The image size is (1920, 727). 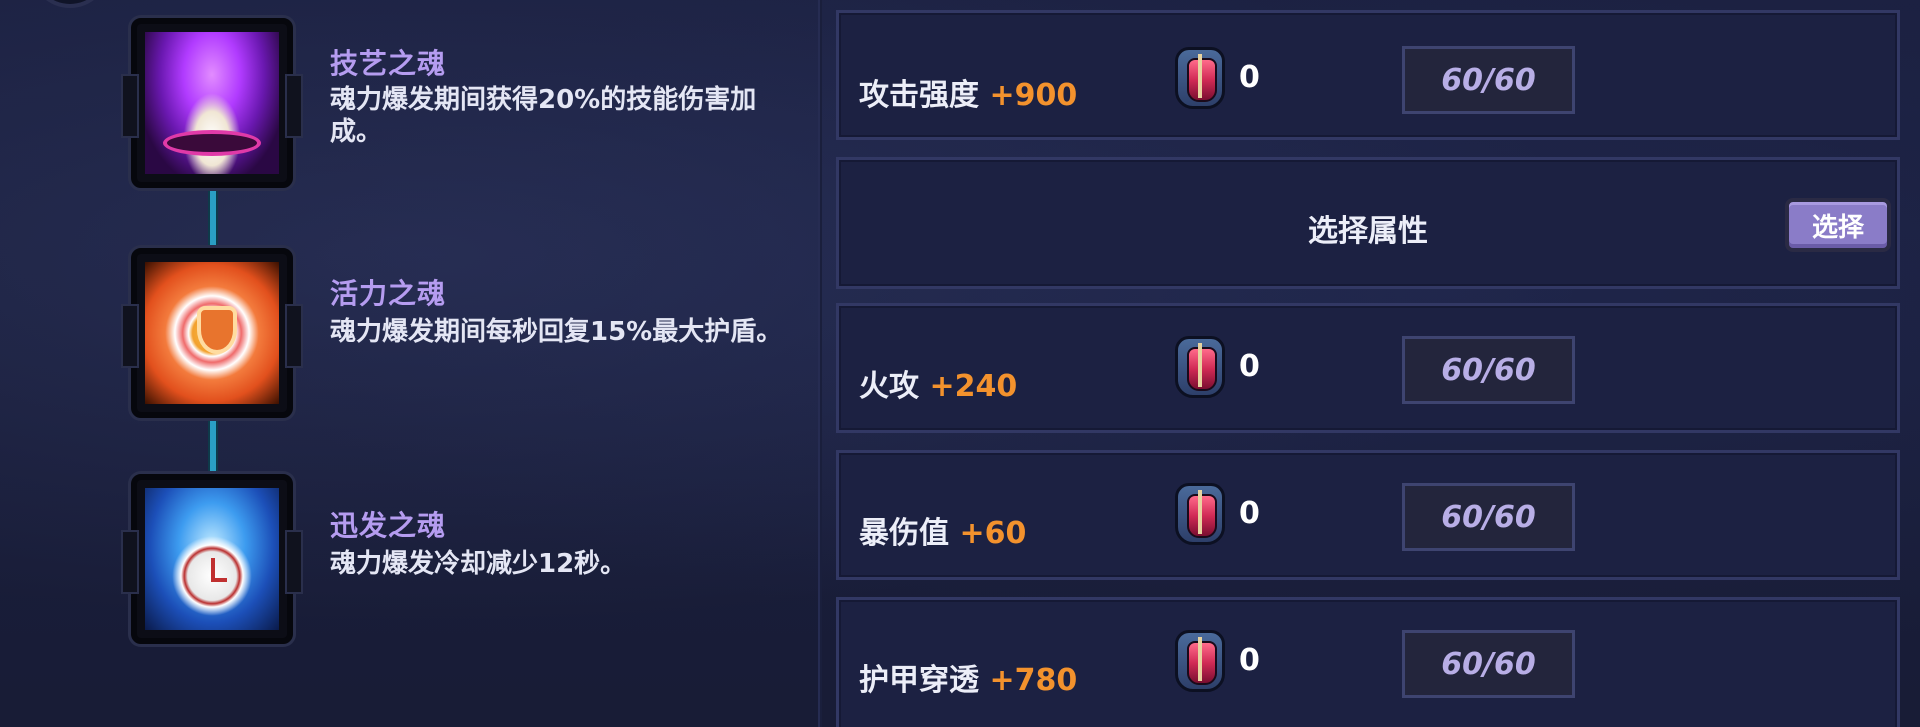 What do you see at coordinates (1368, 662) in the screenshot?
I see `attribute-row: 护甲穿透 +780 0 60/60` at bounding box center [1368, 662].